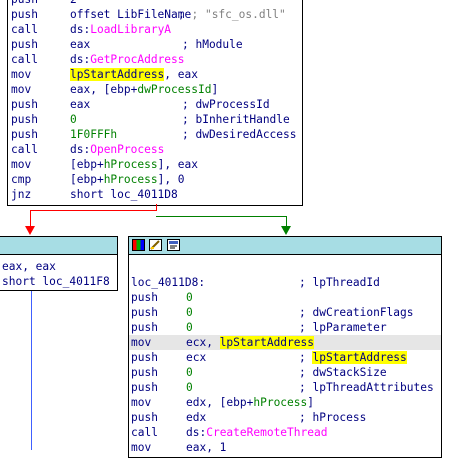  I want to click on code-line: mov [ebp+hProcess], eax, so click(155, 164).